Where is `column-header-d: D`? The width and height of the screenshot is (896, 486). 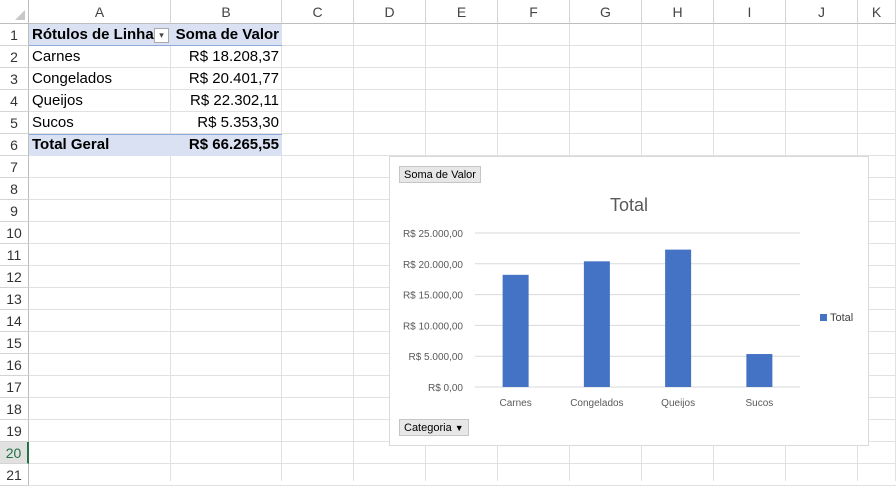 column-header-d: D is located at coordinates (390, 12).